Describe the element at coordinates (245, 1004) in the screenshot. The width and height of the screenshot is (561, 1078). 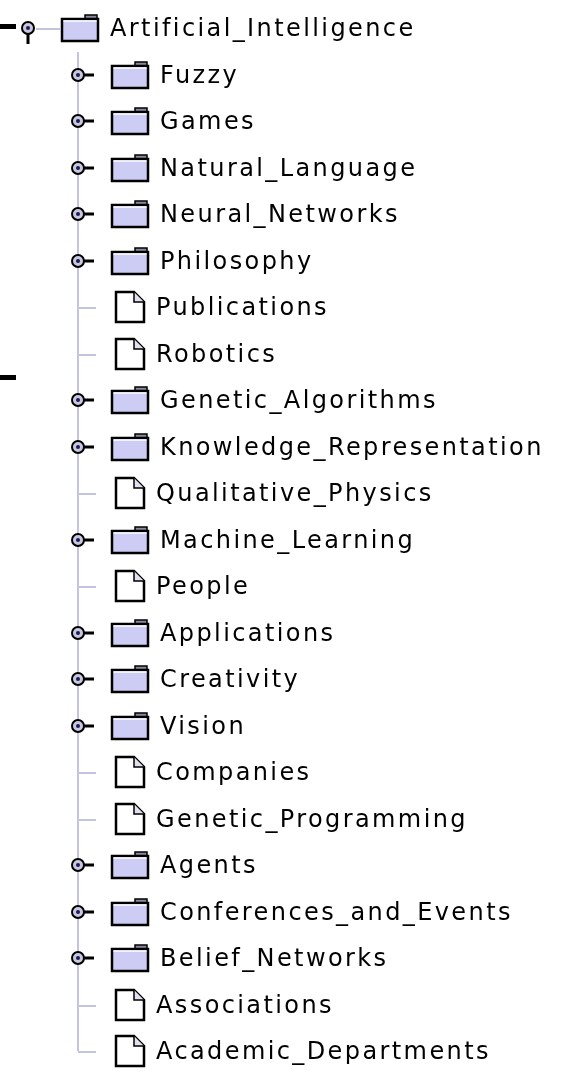
I see `node-label: Associations` at that location.